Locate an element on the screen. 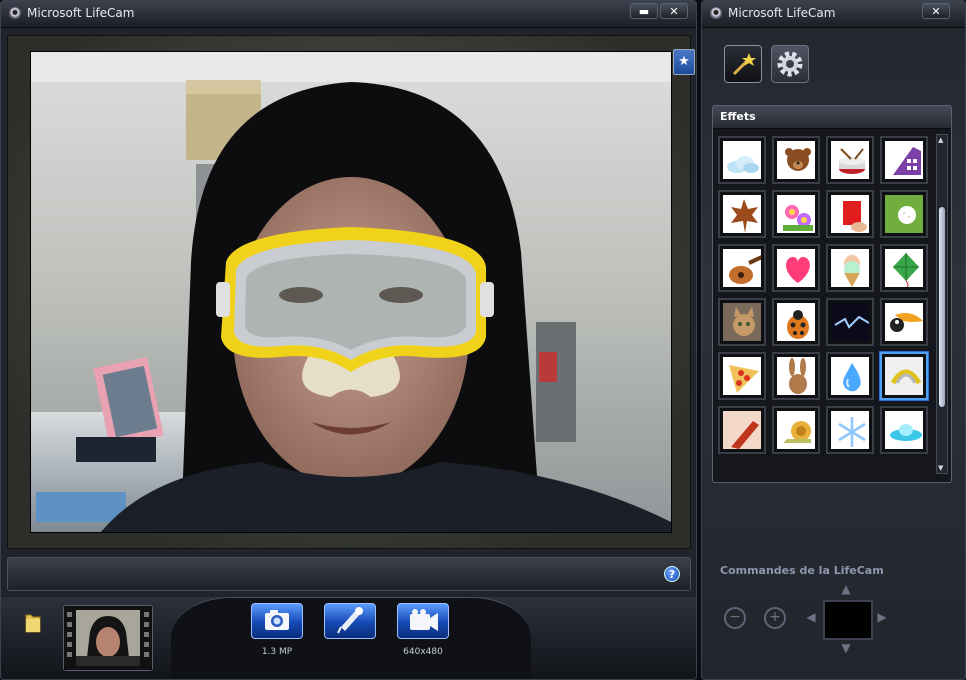 The image size is (966, 680). record-audio-button is located at coordinates (350, 621).